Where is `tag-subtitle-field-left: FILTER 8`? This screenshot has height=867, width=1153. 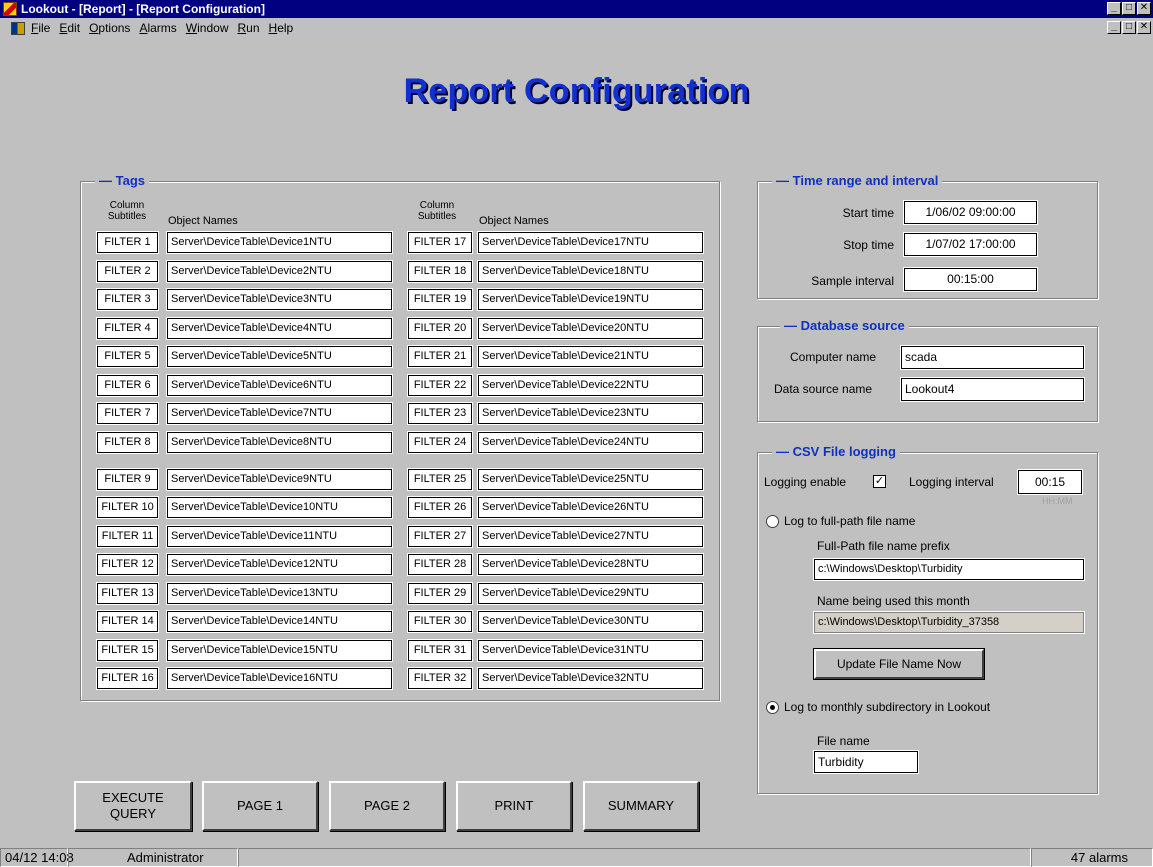
tag-subtitle-field-left: FILTER 8 is located at coordinates (127, 442).